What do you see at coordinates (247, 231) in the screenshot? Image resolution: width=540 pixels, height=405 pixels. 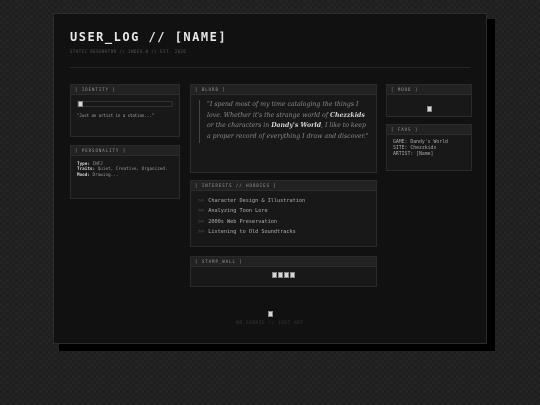 I see `list-item: >> Listening to Old Soundtracks` at bounding box center [247, 231].